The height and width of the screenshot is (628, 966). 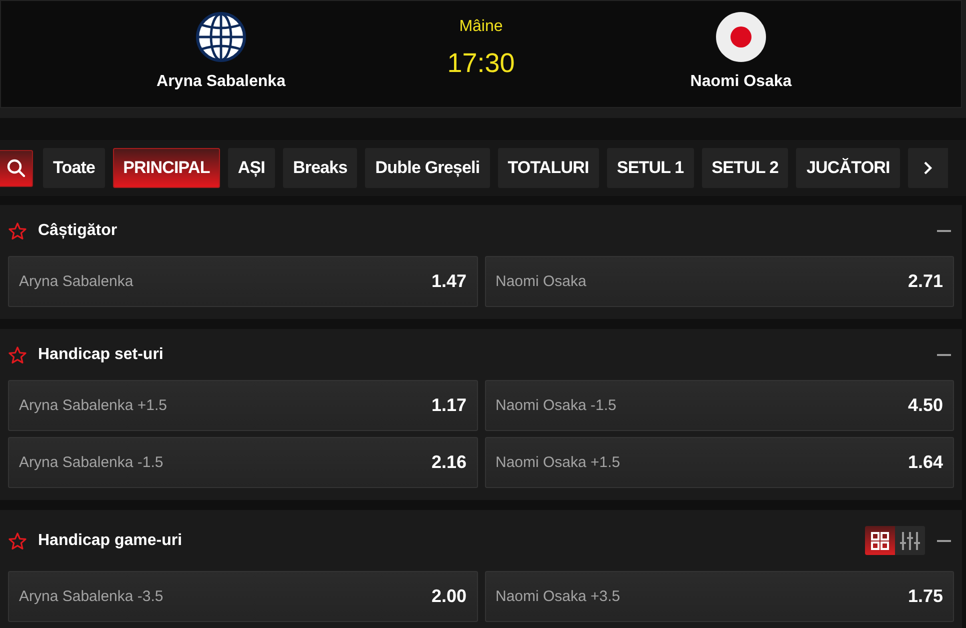 I want to click on odds-button: Aryna Sabalenka 1.47, so click(x=243, y=281).